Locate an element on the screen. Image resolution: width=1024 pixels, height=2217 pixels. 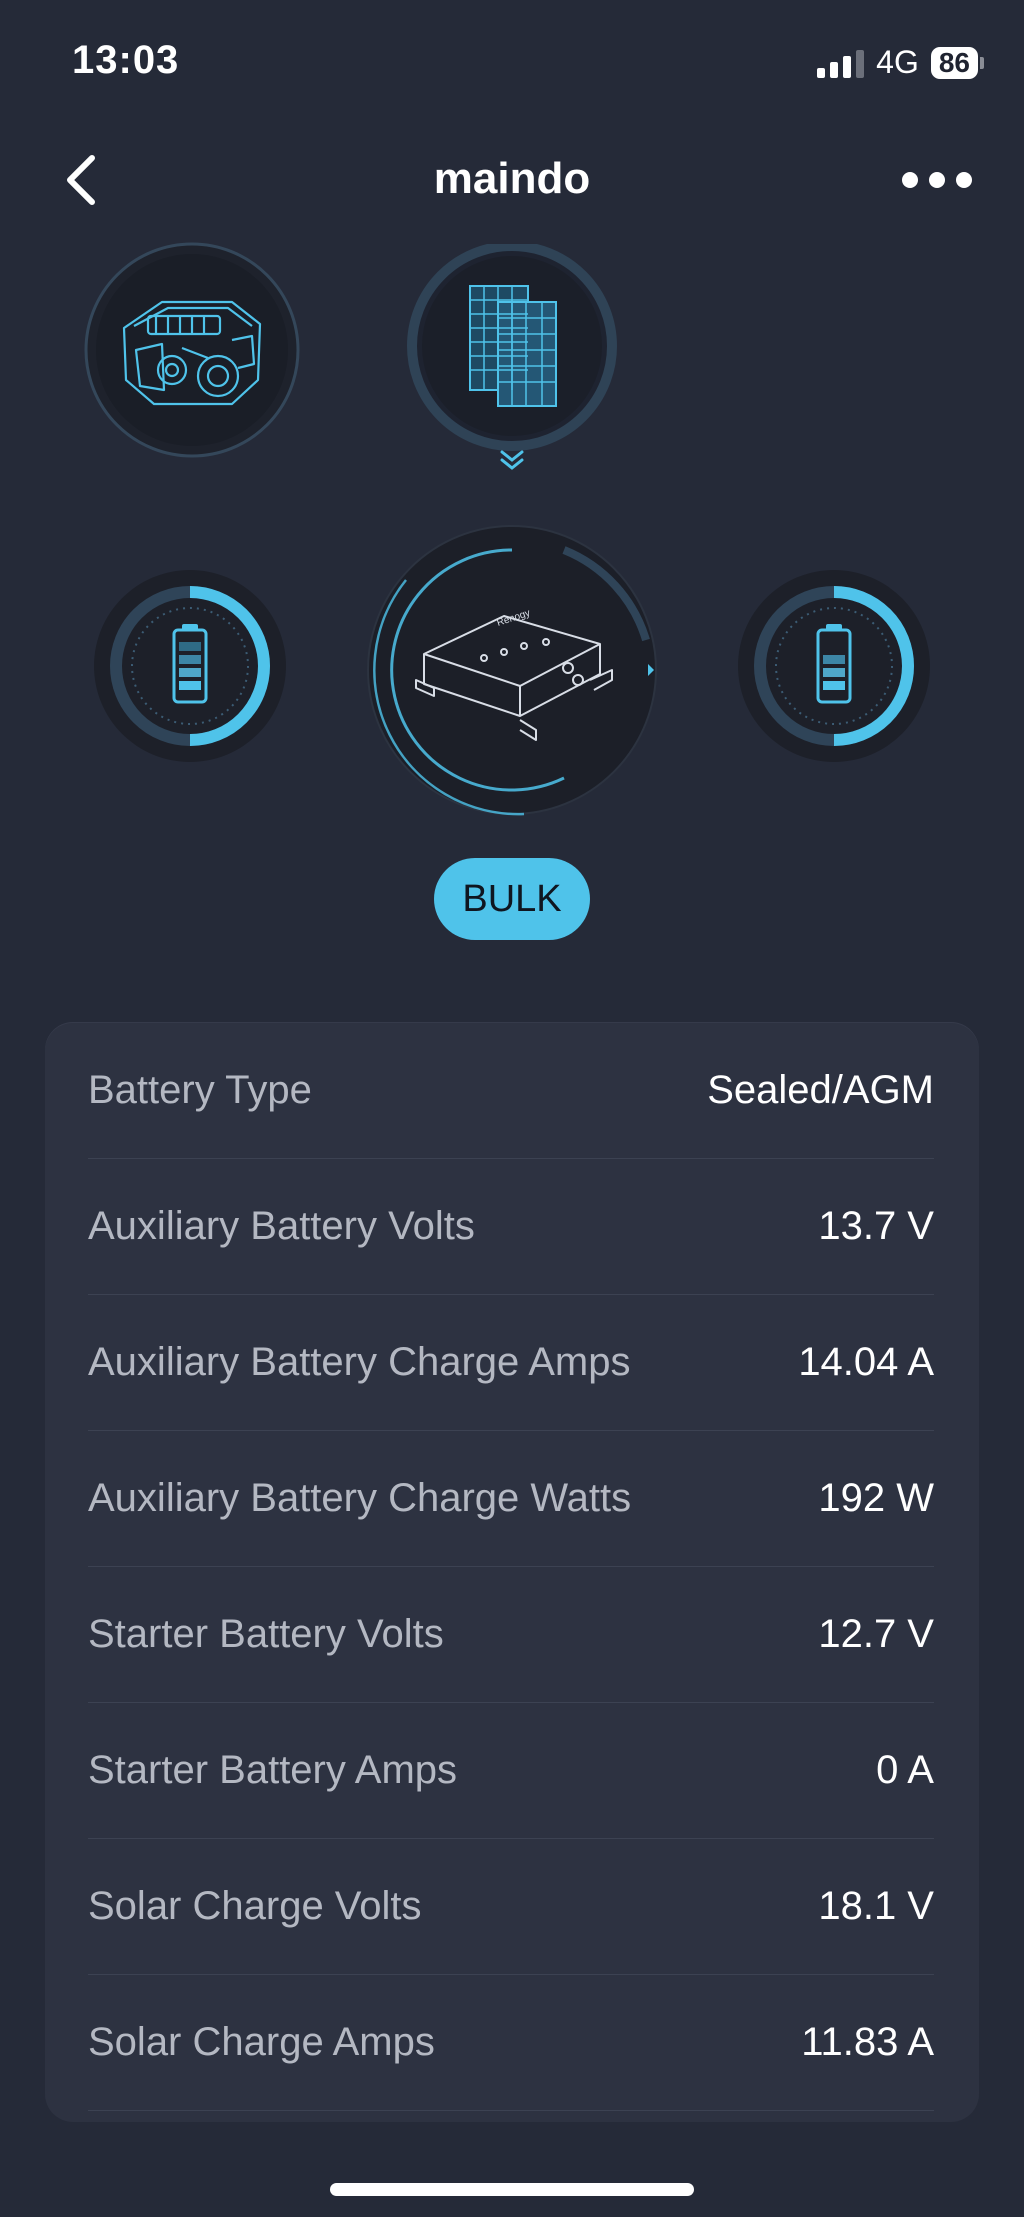
row-value: 13.7 V is located at coordinates (876, 1225).